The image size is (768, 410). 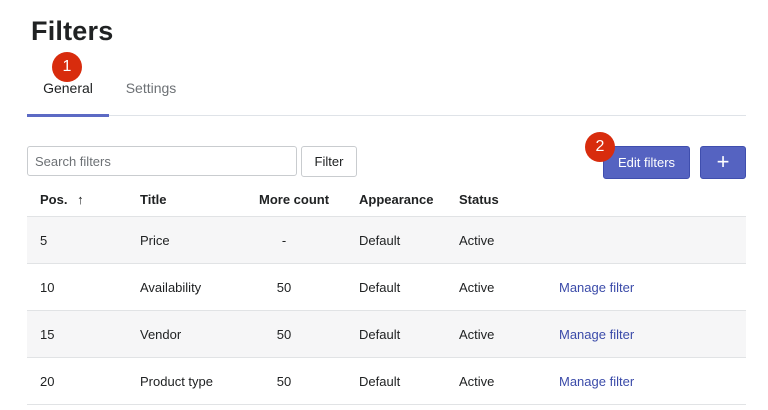 What do you see at coordinates (54, 199) in the screenshot?
I see `column-header-pos-label: Pos.` at bounding box center [54, 199].